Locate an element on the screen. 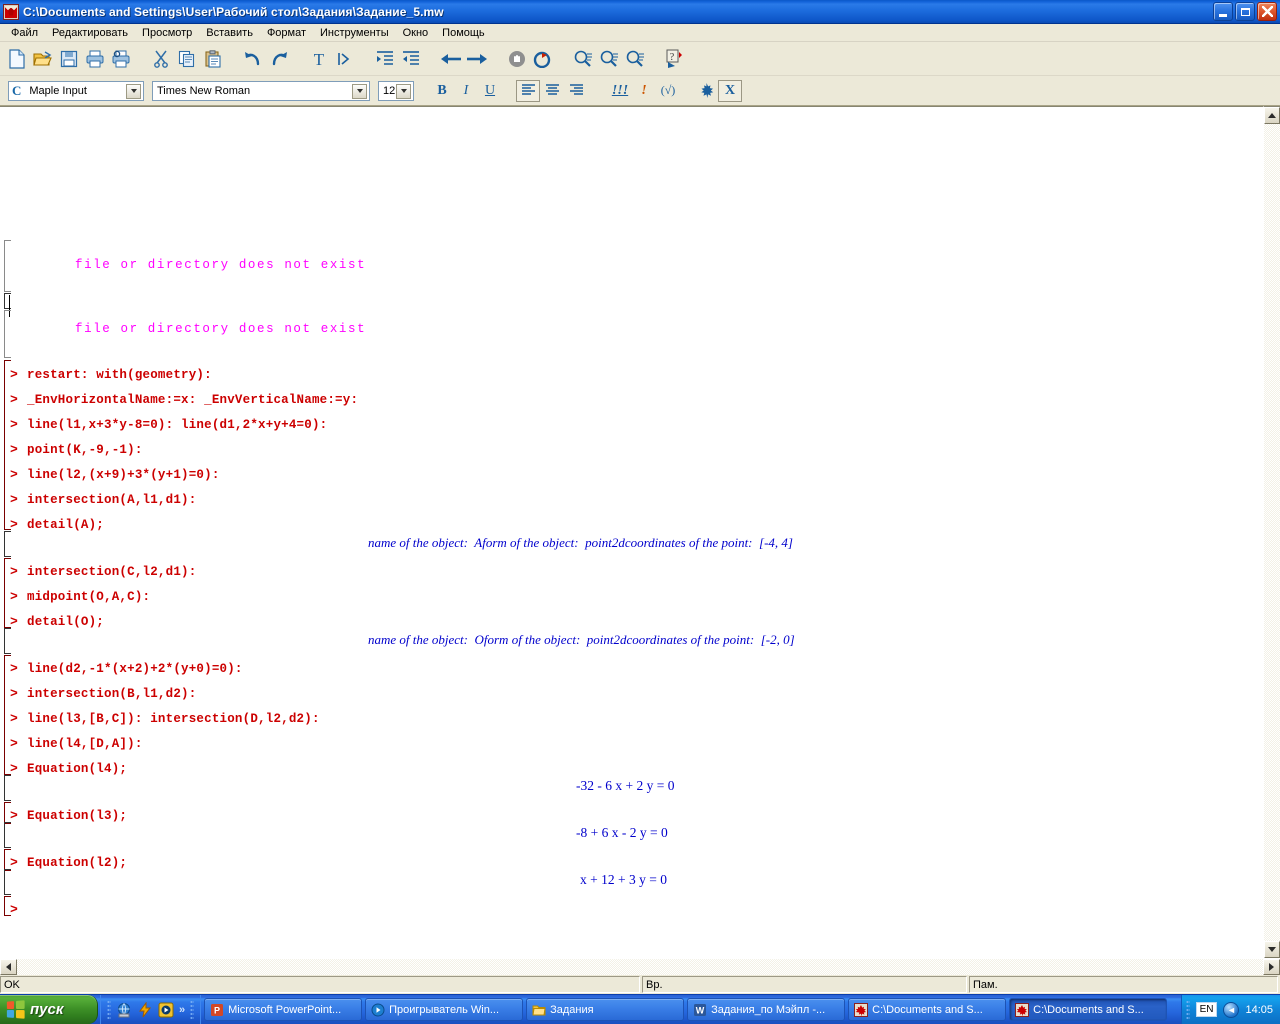 The image size is (1280, 1024). vertical-scroll-track is located at coordinates (1272, 532).